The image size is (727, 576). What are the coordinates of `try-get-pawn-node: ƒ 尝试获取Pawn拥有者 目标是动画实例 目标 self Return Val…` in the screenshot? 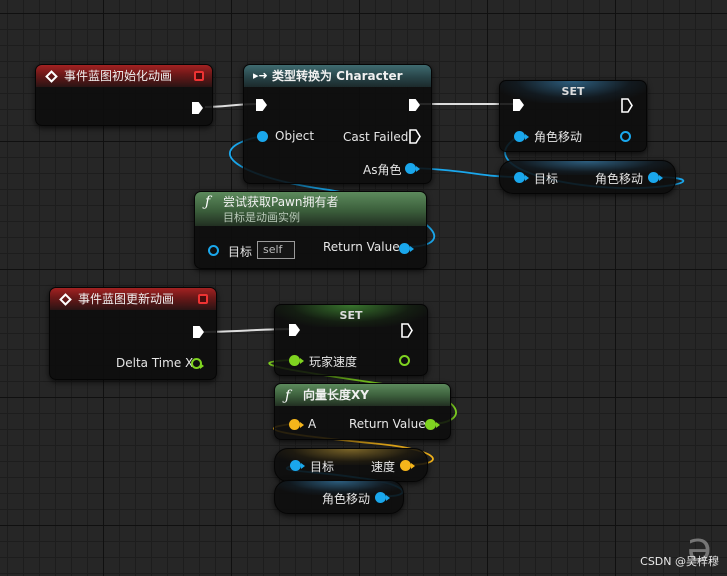 It's located at (310, 230).